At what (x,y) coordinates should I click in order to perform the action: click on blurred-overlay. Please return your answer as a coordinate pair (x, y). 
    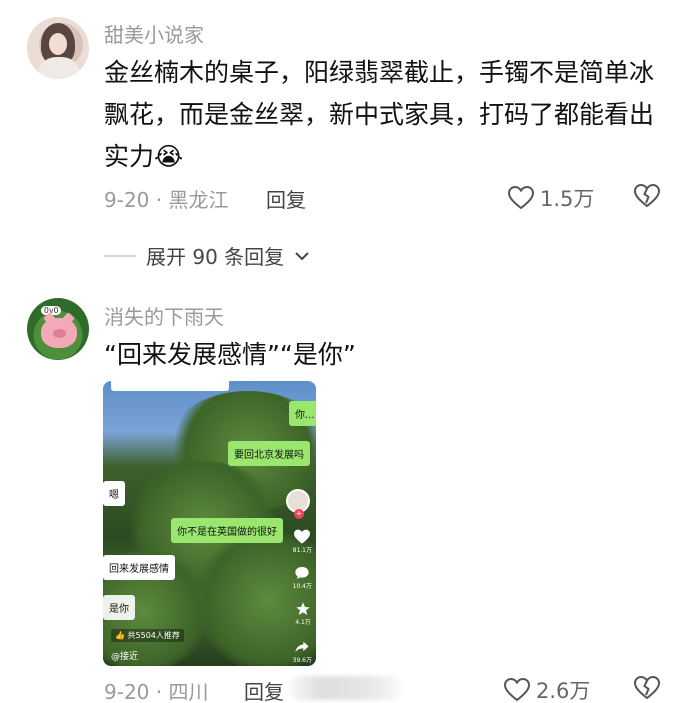
    Looking at the image, I should click on (345, 688).